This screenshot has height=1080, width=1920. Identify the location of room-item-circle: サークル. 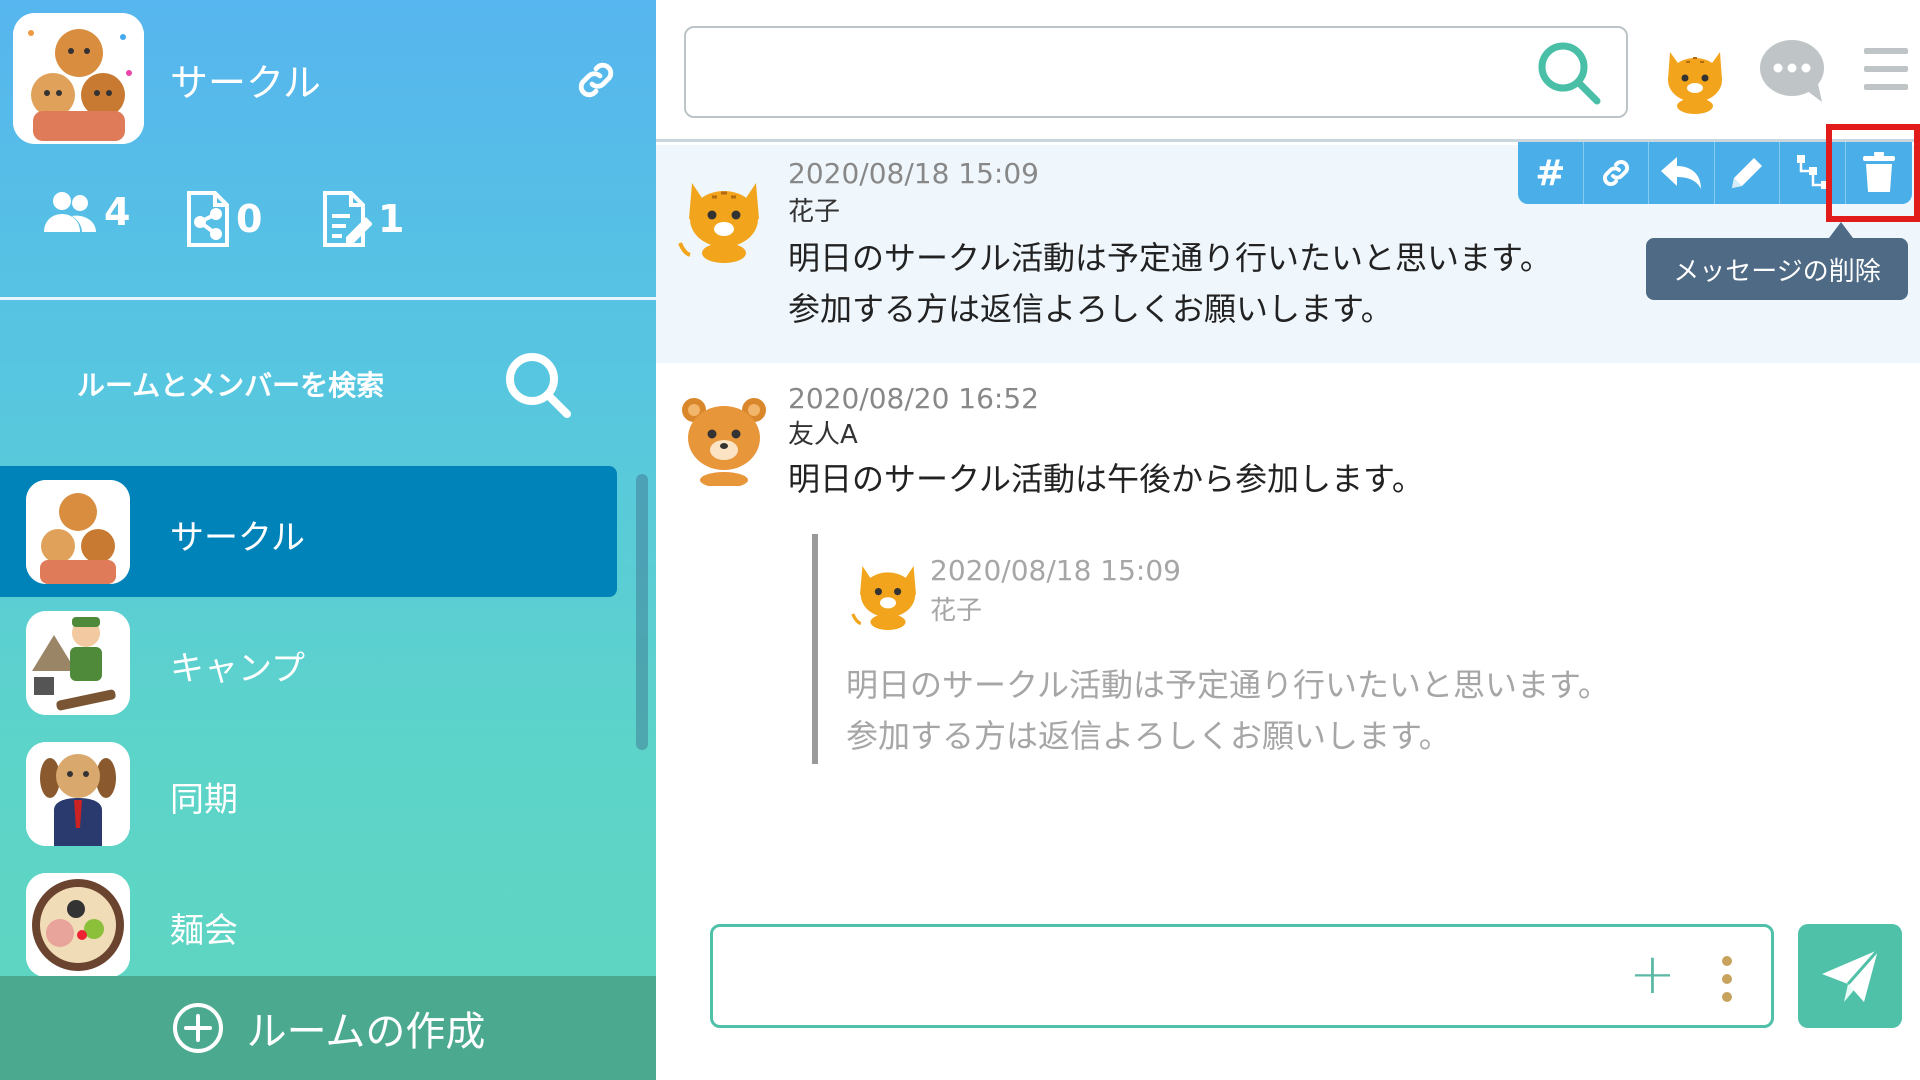
(308, 531).